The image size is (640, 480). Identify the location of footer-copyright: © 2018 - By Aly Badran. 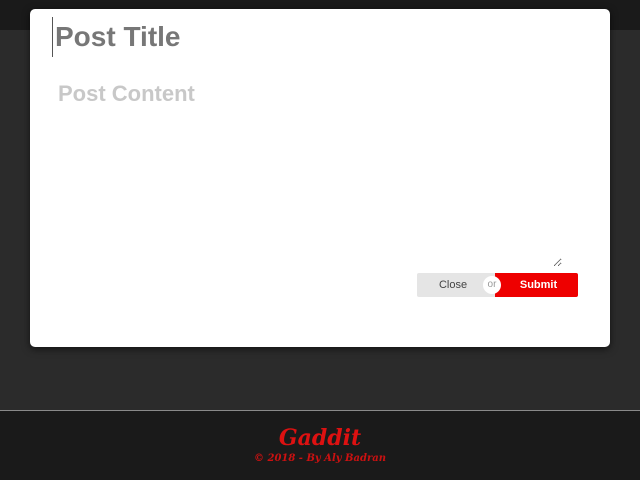
(320, 458).